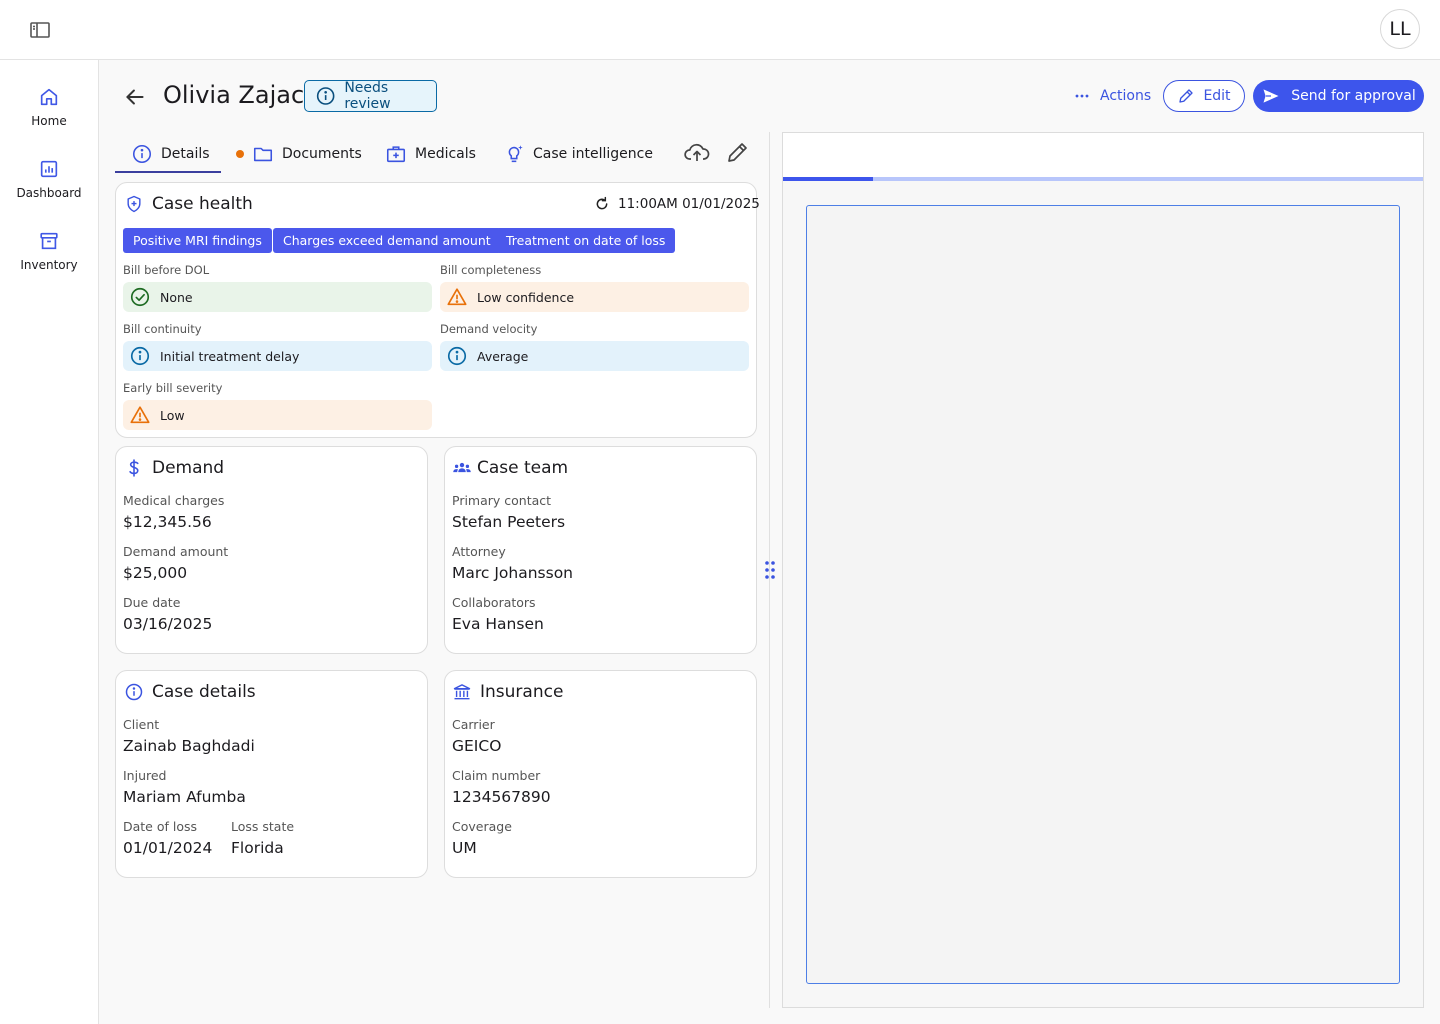 The width and height of the screenshot is (1440, 1024). What do you see at coordinates (387, 240) in the screenshot?
I see `finding-chip: Charges exceed demand amount` at bounding box center [387, 240].